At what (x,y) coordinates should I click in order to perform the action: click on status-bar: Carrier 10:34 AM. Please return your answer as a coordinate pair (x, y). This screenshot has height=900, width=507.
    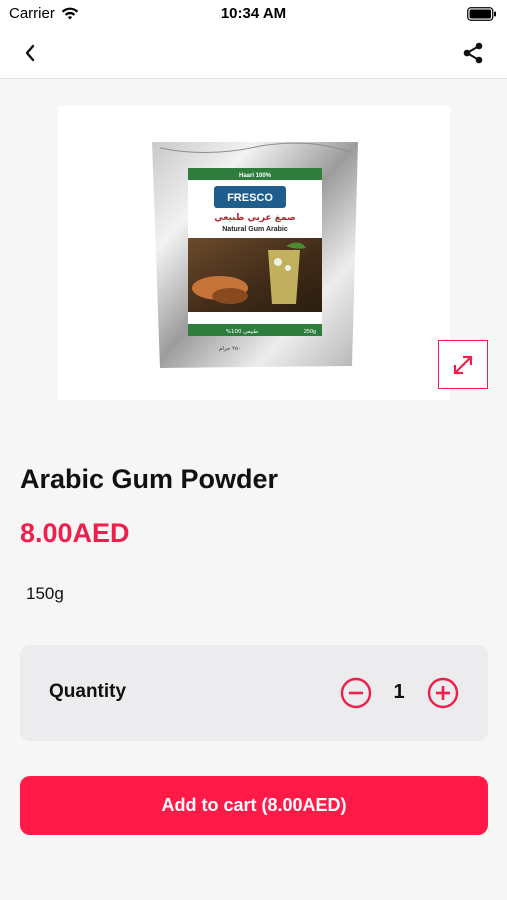
    Looking at the image, I should click on (253, 14).